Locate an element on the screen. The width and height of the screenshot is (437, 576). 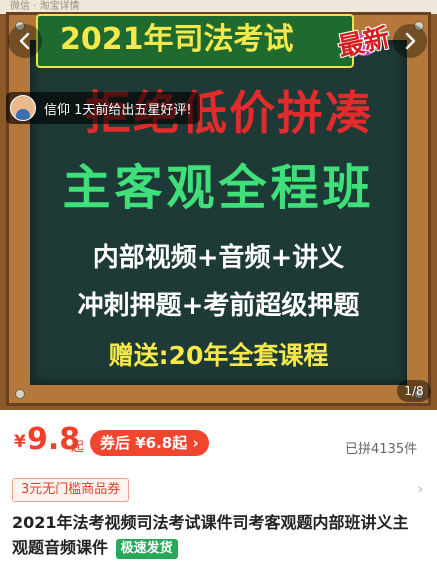
product-title: 2021年法考视频司法考试课件司考客观题内部班讲义主观题音频课件 极速发货 is located at coordinates (217, 535).